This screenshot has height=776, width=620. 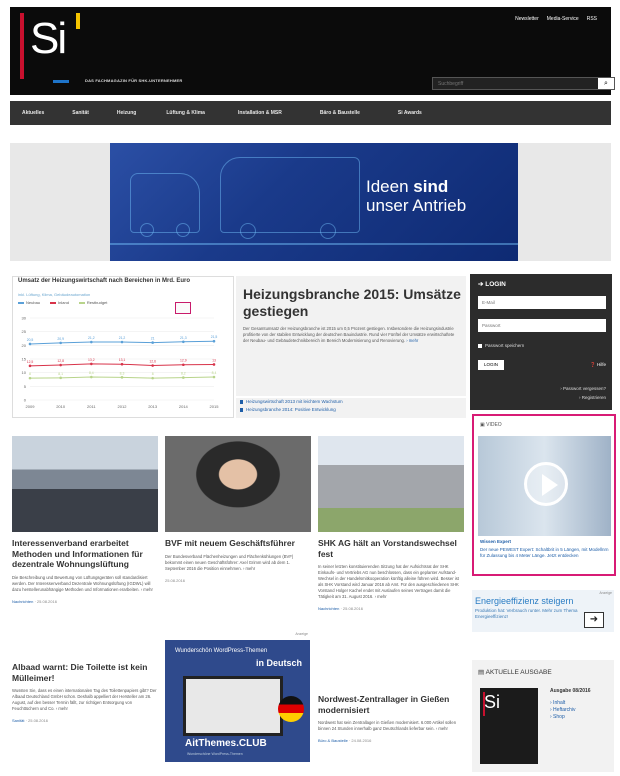 I want to click on data-label: 21, so click(x=153, y=339).